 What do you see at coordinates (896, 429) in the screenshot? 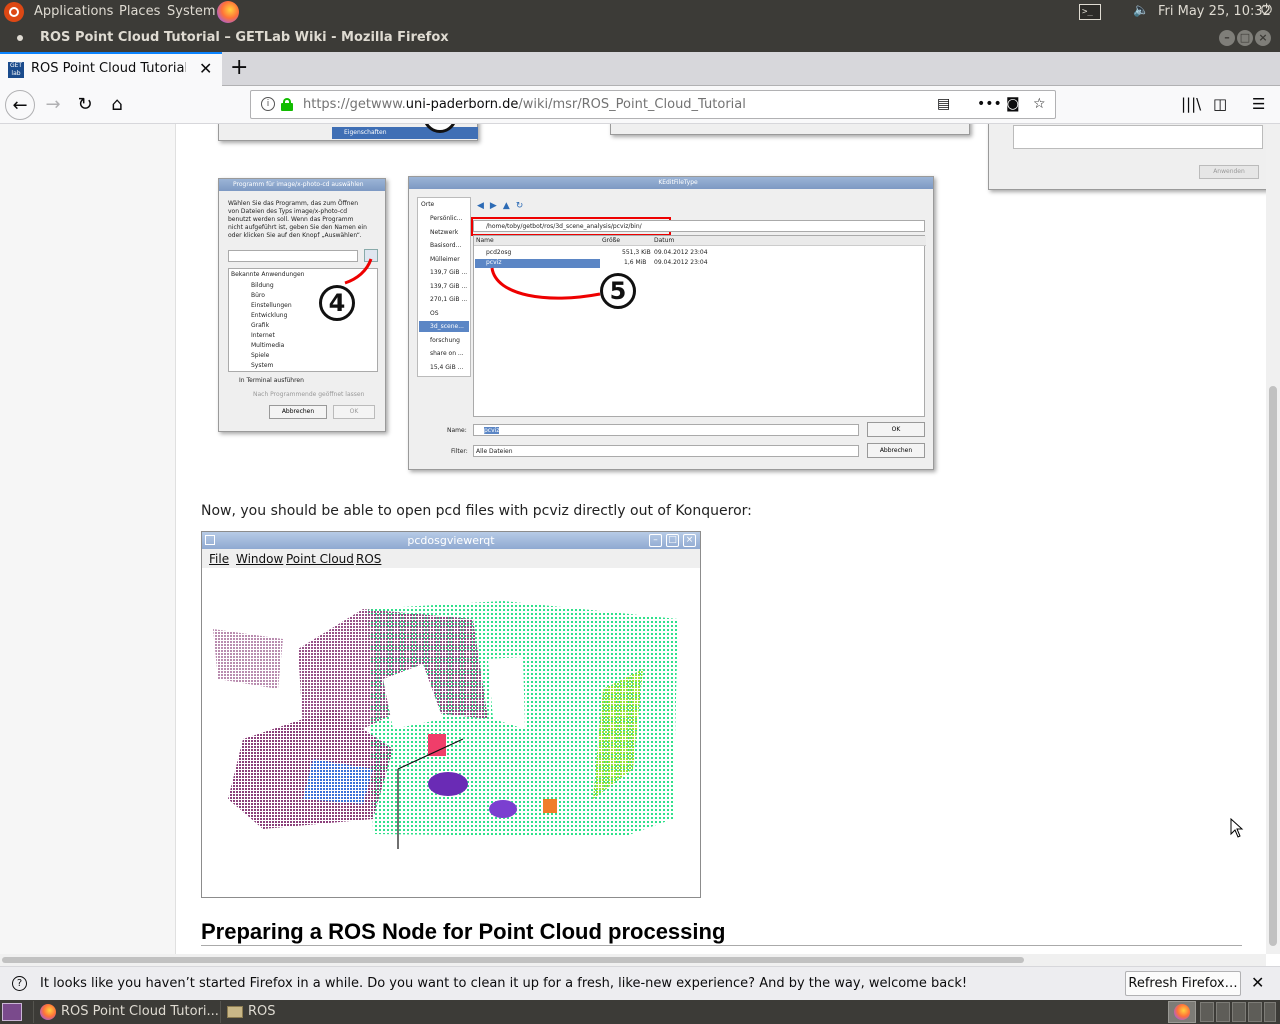
I see `file-ok-button: OK` at bounding box center [896, 429].